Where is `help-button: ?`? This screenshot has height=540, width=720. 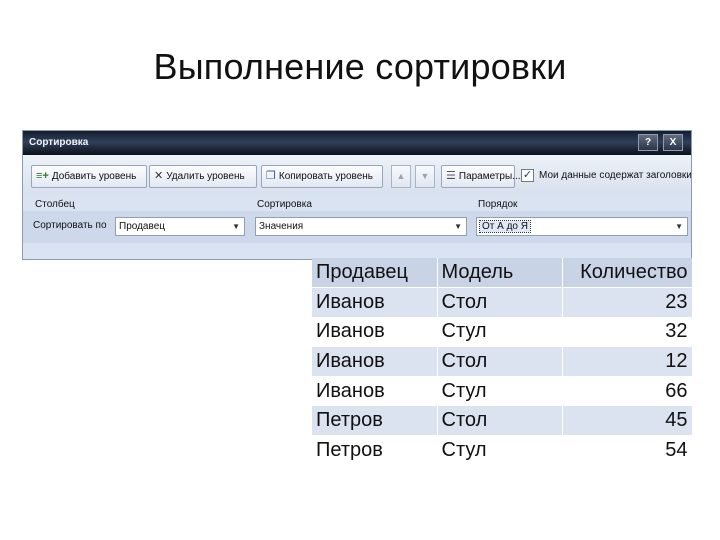 help-button: ? is located at coordinates (648, 142).